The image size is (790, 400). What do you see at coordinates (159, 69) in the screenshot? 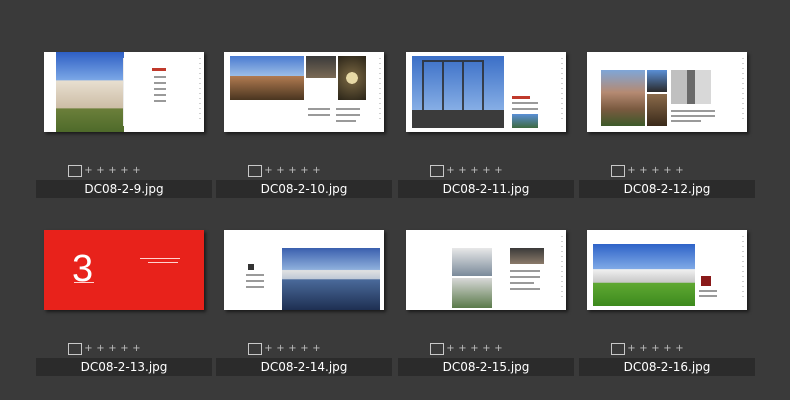
I see `text-heading` at bounding box center [159, 69].